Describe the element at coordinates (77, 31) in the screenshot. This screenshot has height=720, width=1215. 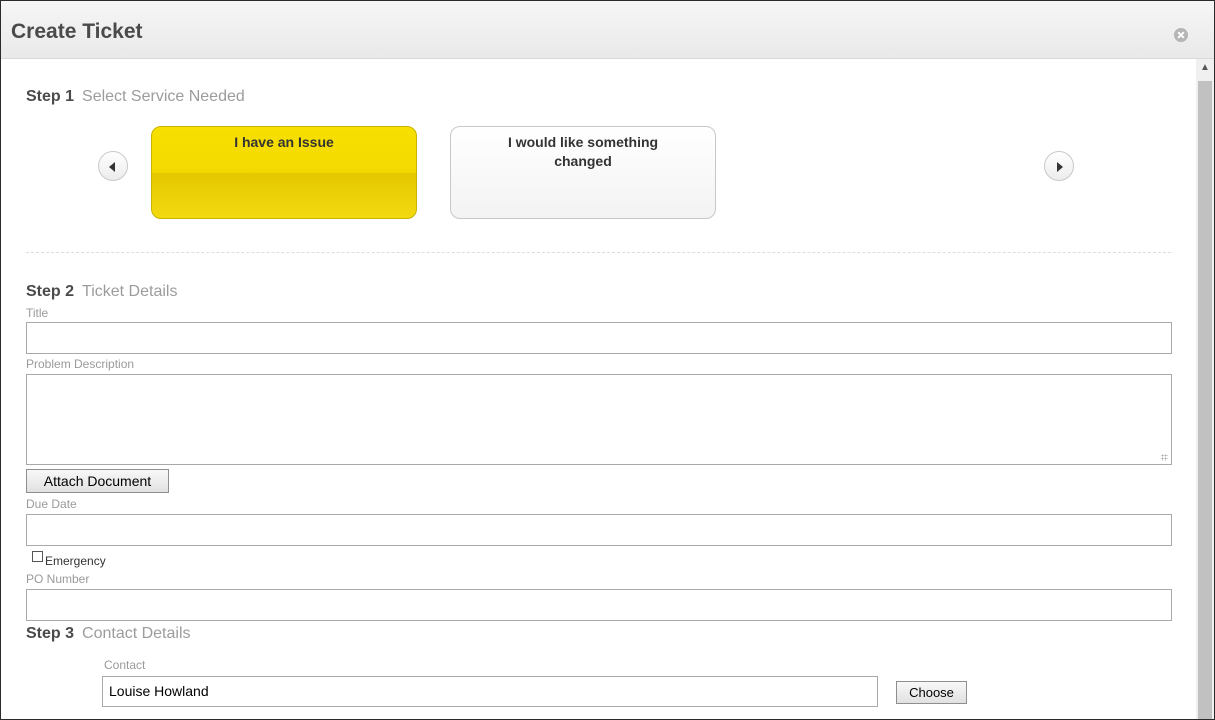
I see `dialog-title: Create Ticket` at that location.